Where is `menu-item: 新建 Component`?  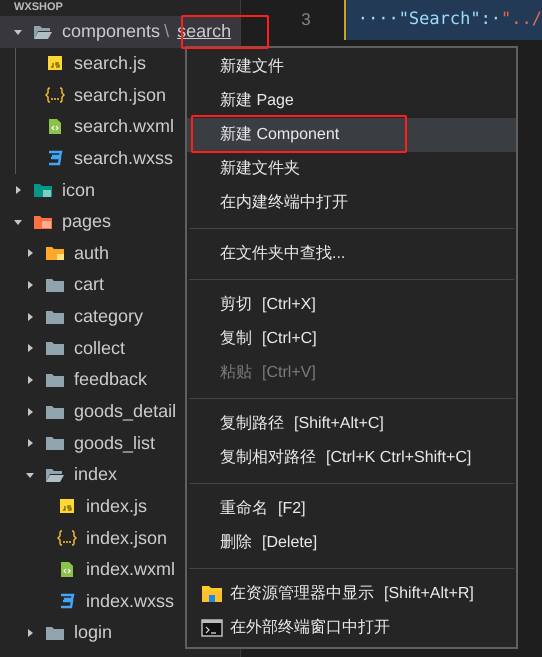
menu-item: 新建 Component is located at coordinates (351, 135).